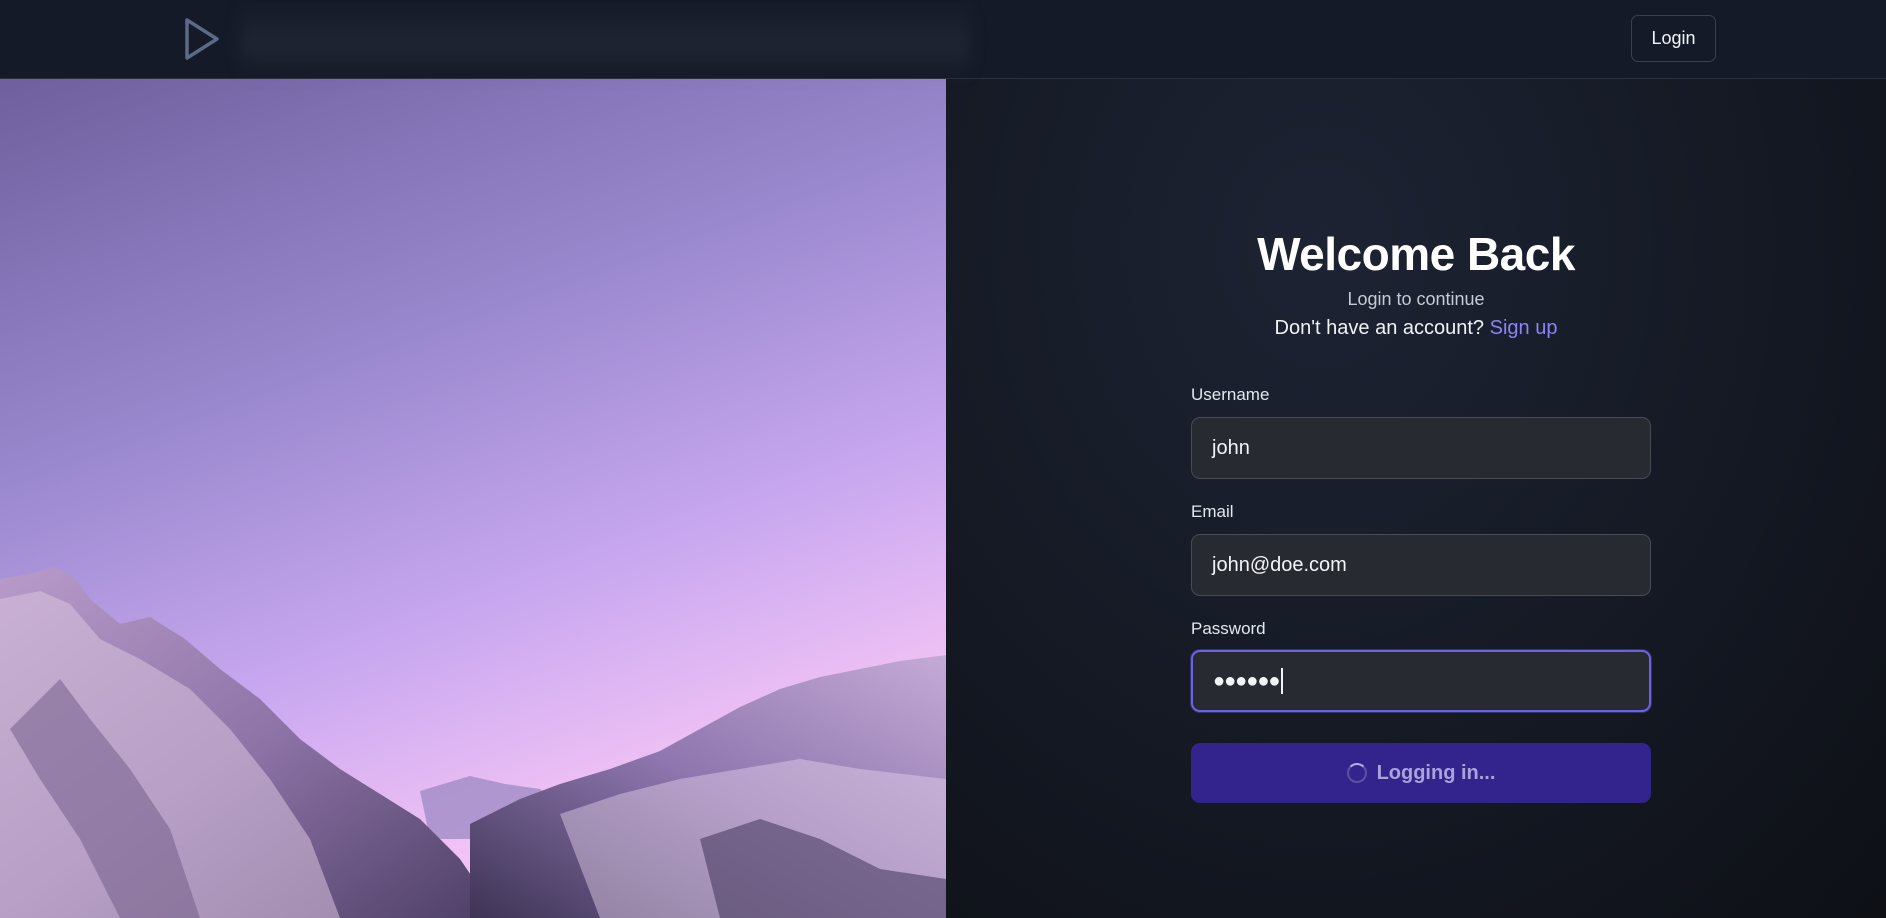 This screenshot has height=918, width=1886. Describe the element at coordinates (1228, 628) in the screenshot. I see `password-label: Password` at that location.